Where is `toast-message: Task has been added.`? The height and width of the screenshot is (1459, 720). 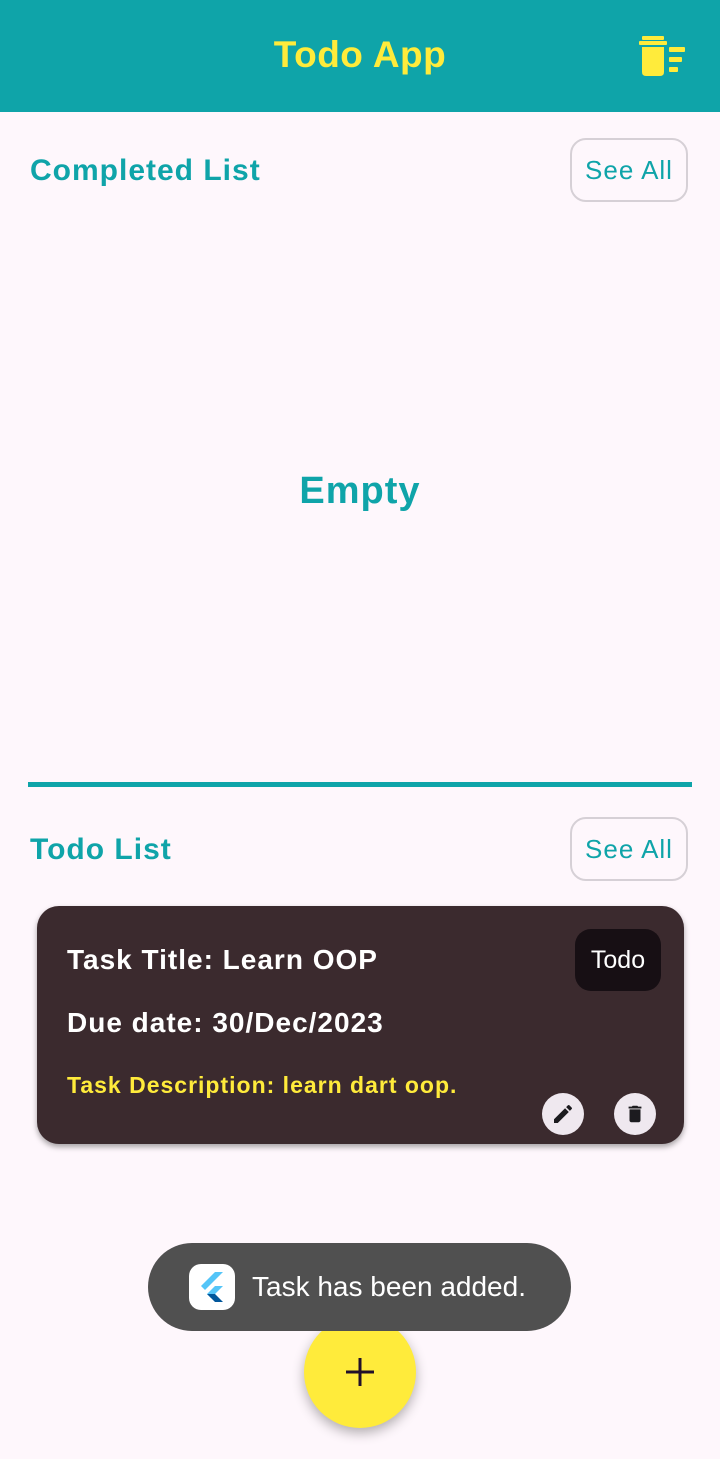
toast-message: Task has been added. is located at coordinates (389, 1286).